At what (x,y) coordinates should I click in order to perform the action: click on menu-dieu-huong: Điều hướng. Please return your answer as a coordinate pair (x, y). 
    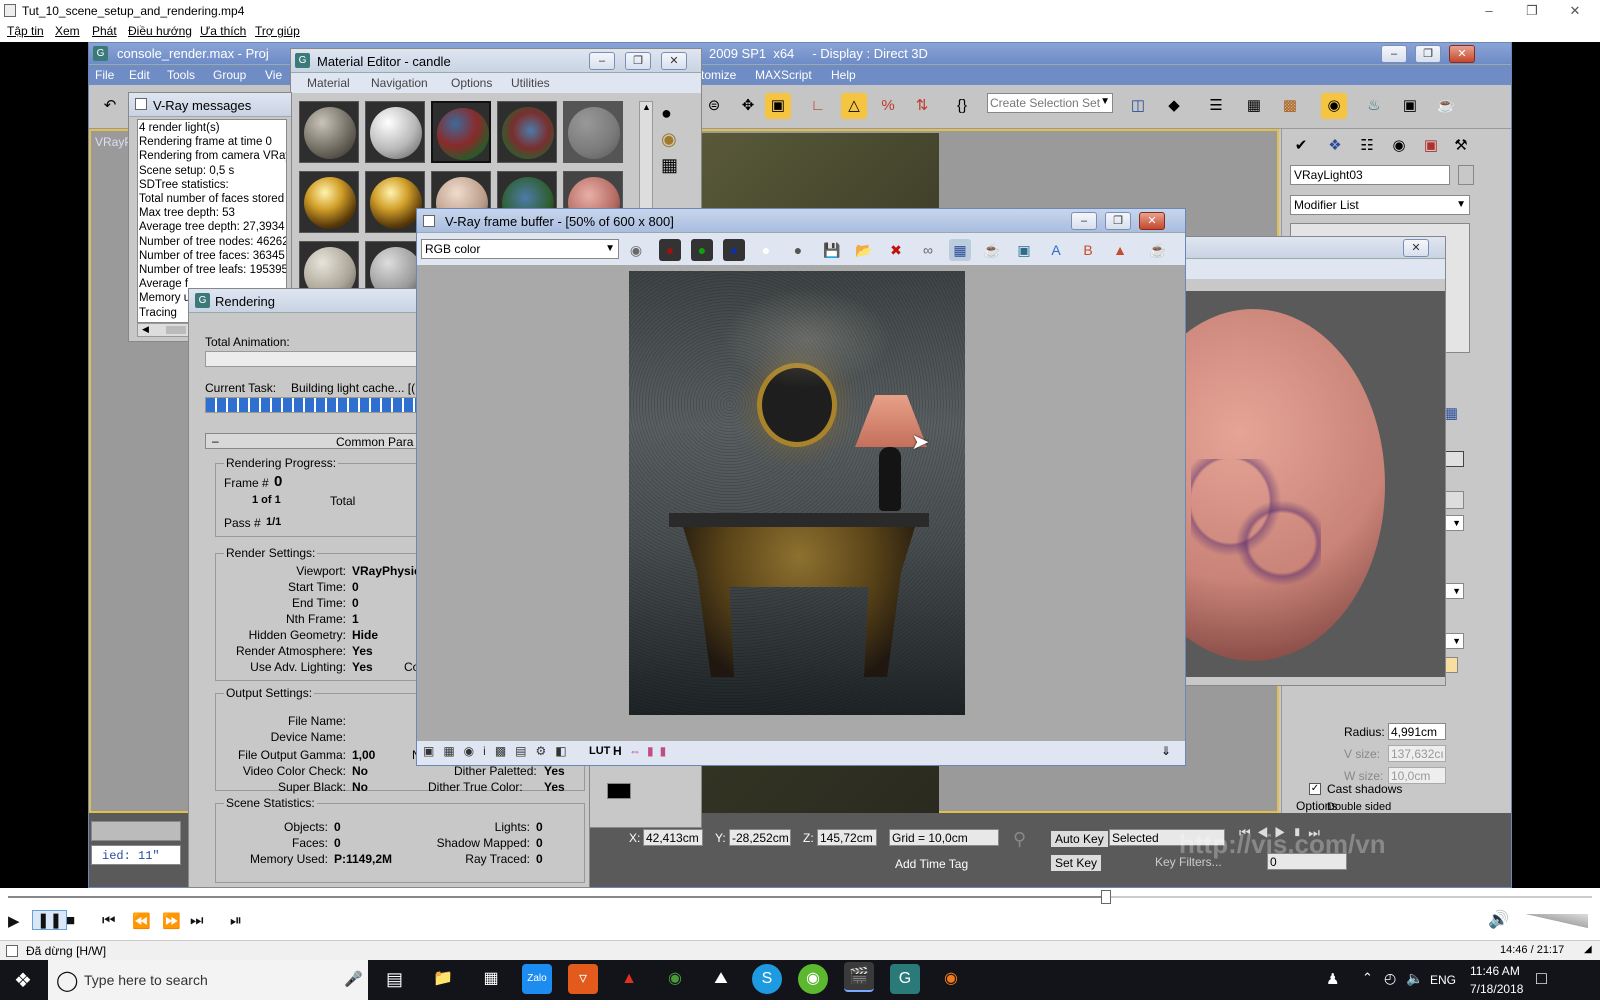
    Looking at the image, I should click on (160, 31).